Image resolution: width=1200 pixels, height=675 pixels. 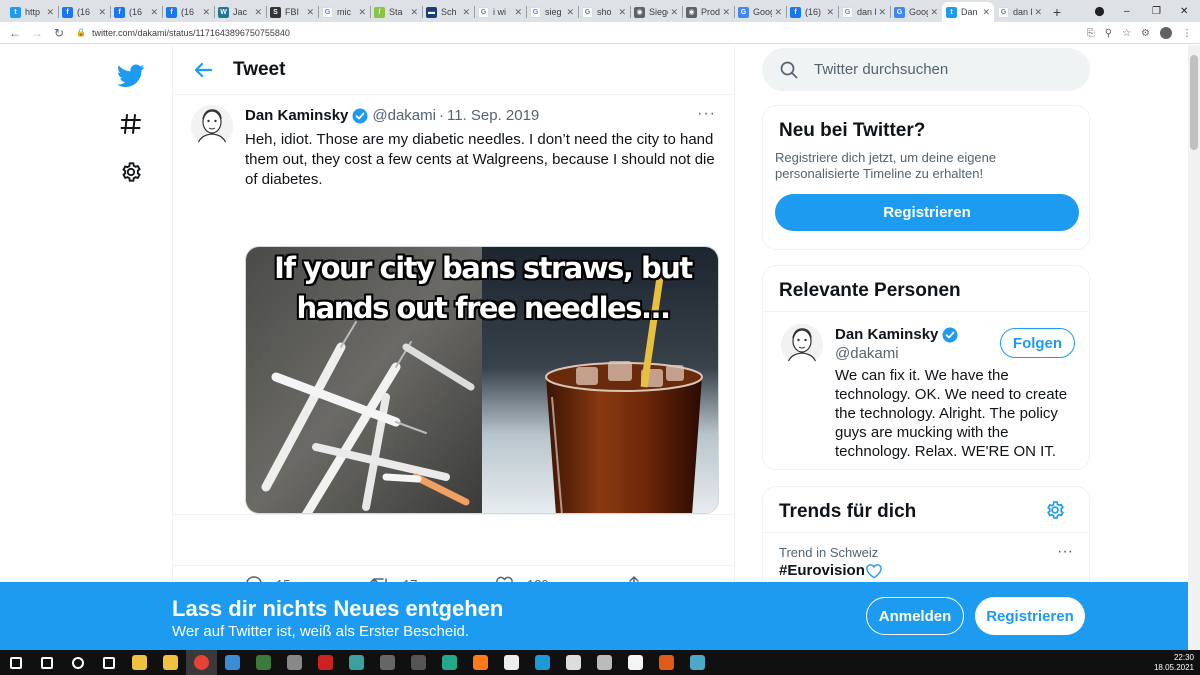 What do you see at coordinates (552, 12) in the screenshot?
I see `browser-tab: Gsieg ✕` at bounding box center [552, 12].